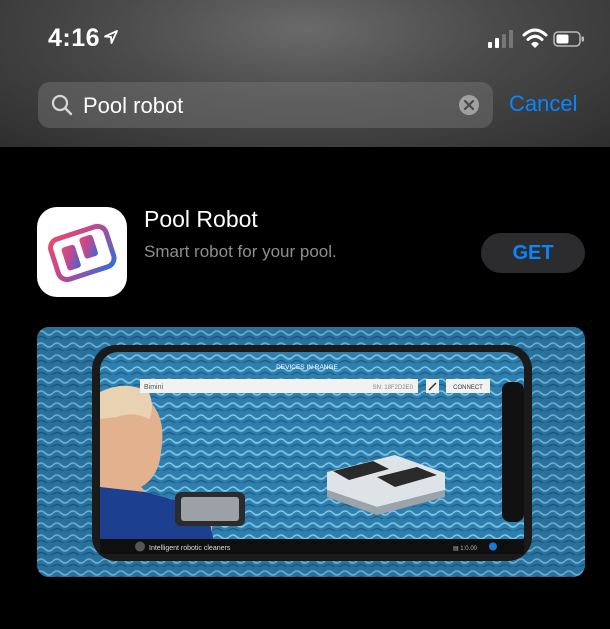 This screenshot has height=629, width=610. I want to click on screenshot-heading: DEVICES IN RANGE, so click(307, 367).